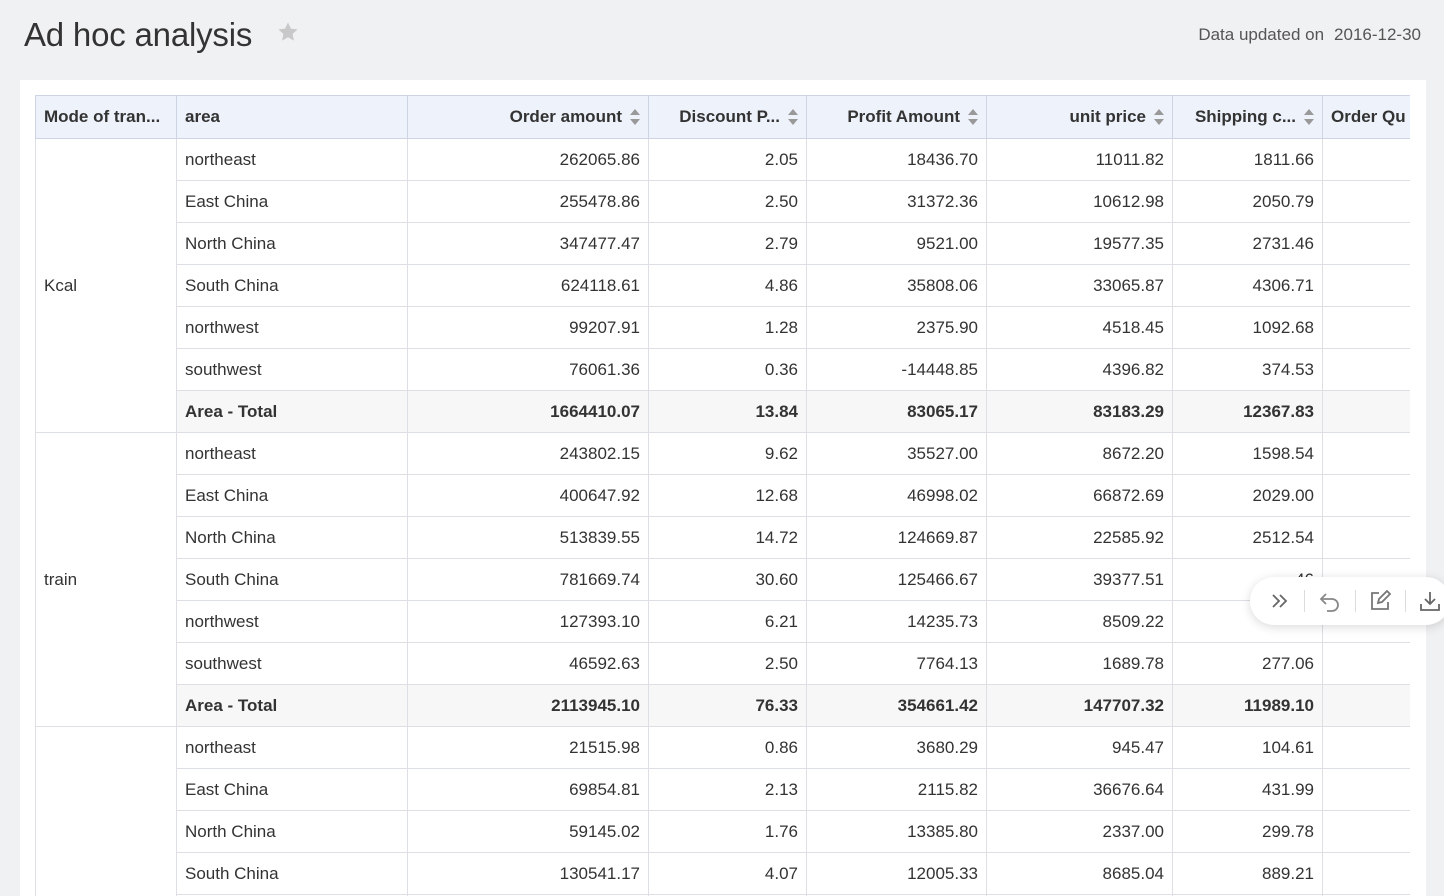 The width and height of the screenshot is (1444, 896). What do you see at coordinates (896, 117) in the screenshot?
I see `column-header: Profit Amount` at bounding box center [896, 117].